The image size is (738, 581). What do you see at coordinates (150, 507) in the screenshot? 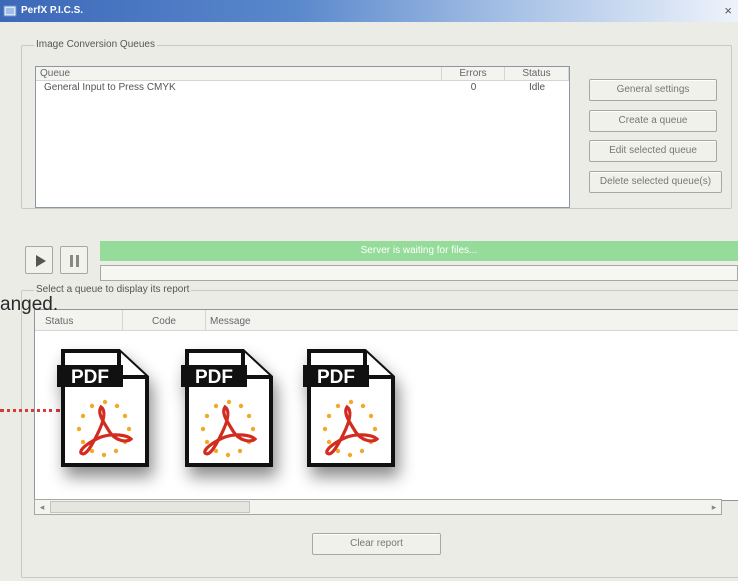
I see `scrollbar-thumb` at bounding box center [150, 507].